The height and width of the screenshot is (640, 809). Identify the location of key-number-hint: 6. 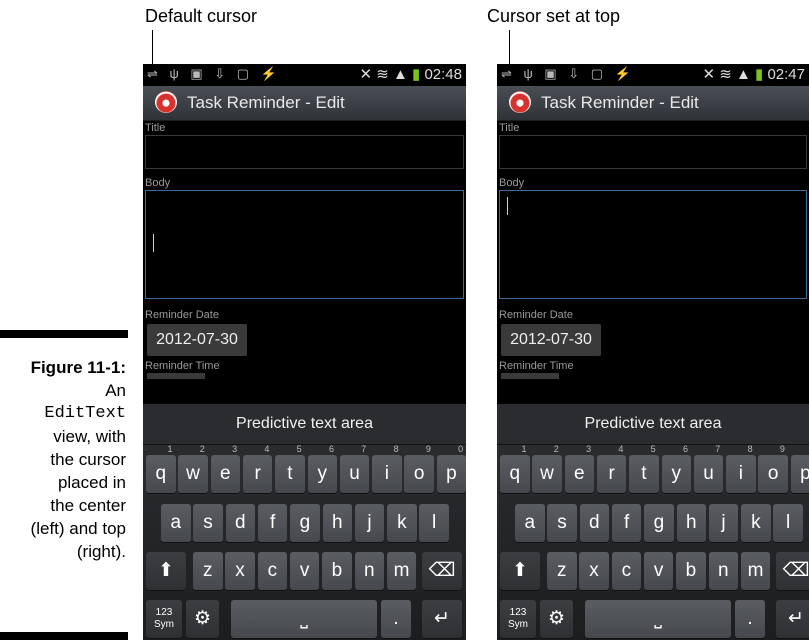
(331, 449).